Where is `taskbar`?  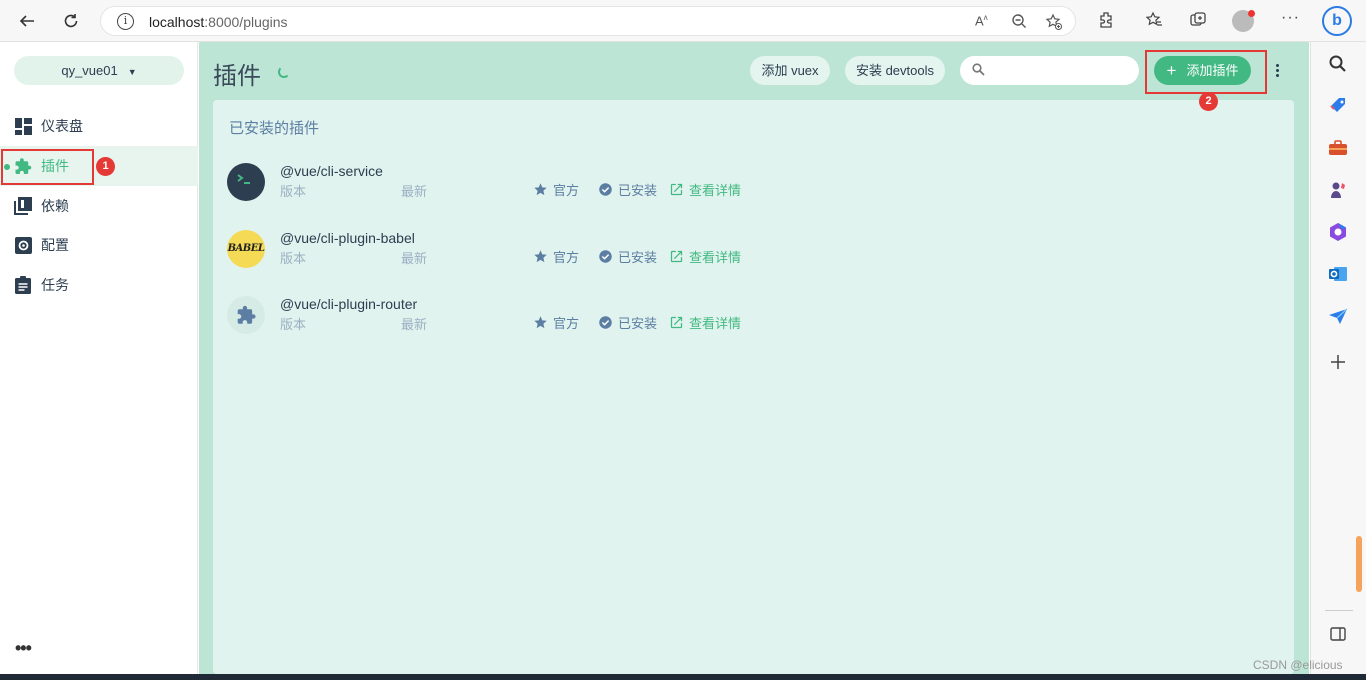
taskbar is located at coordinates (683, 677).